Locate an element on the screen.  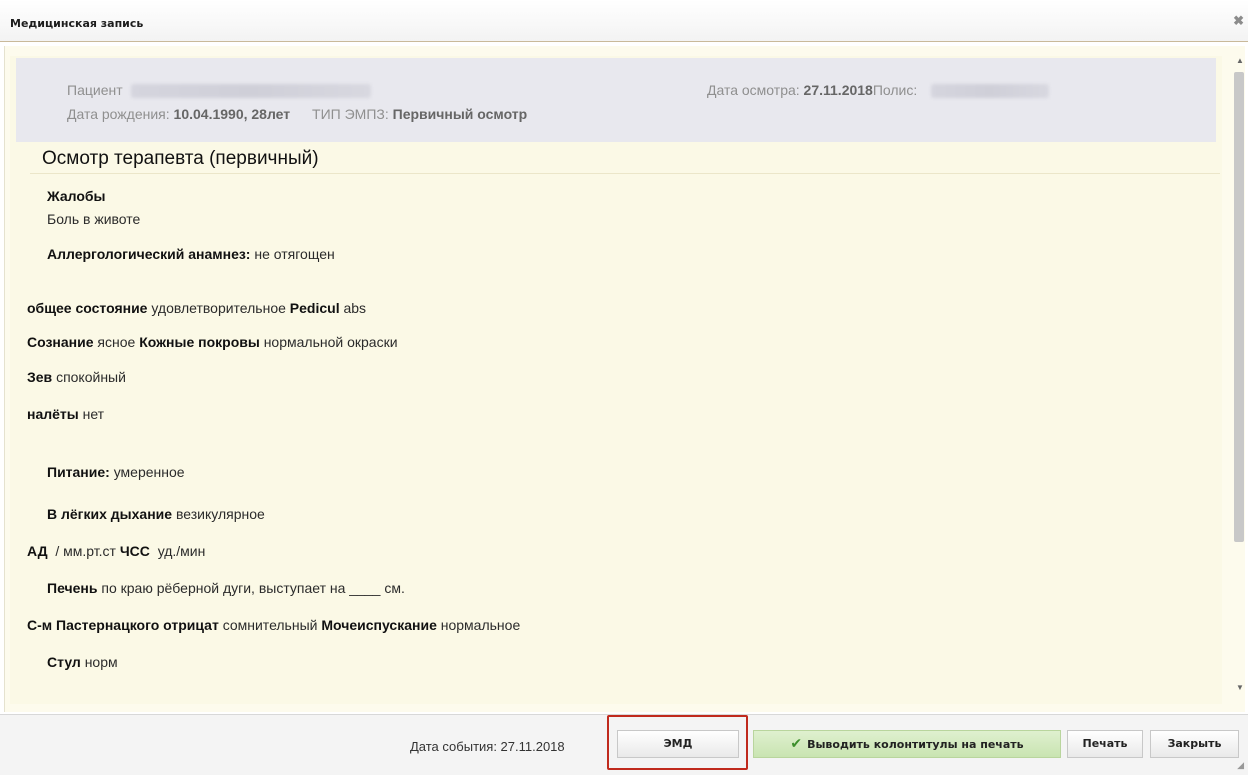
event-date: Дата события: 27.11.2018 is located at coordinates (487, 746).